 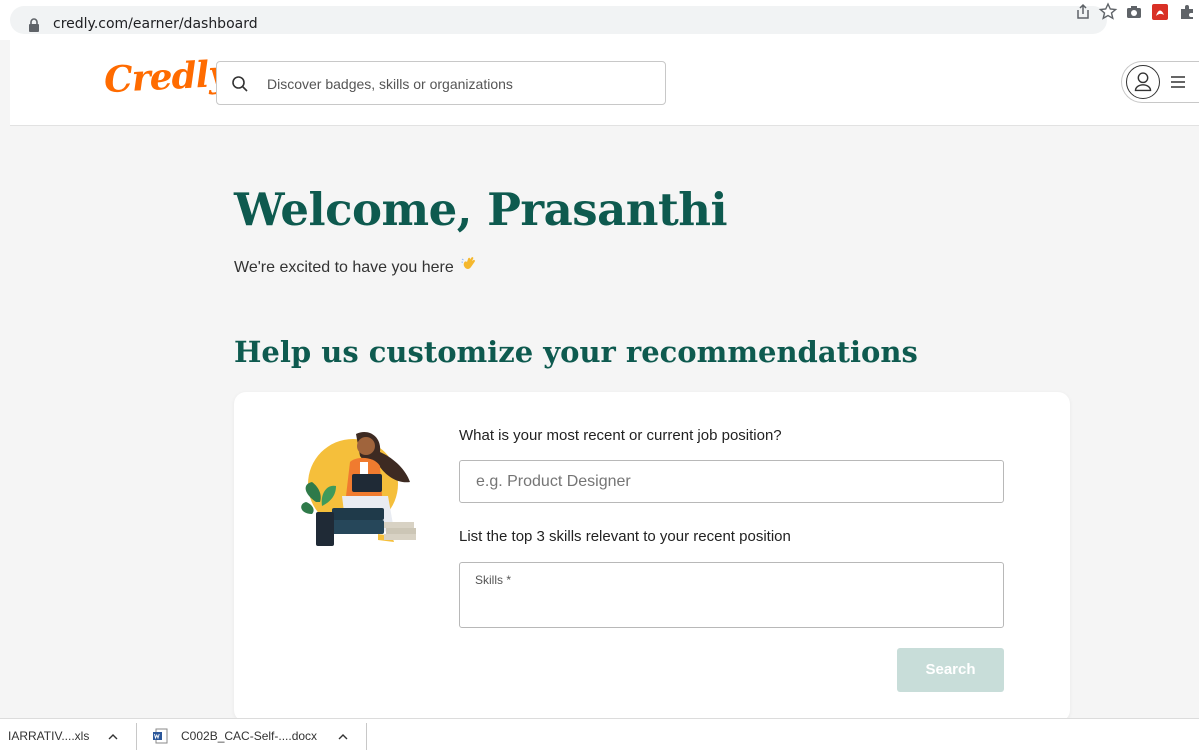 What do you see at coordinates (48, 736) in the screenshot?
I see `download-item-xls: IARRATIV....xls` at bounding box center [48, 736].